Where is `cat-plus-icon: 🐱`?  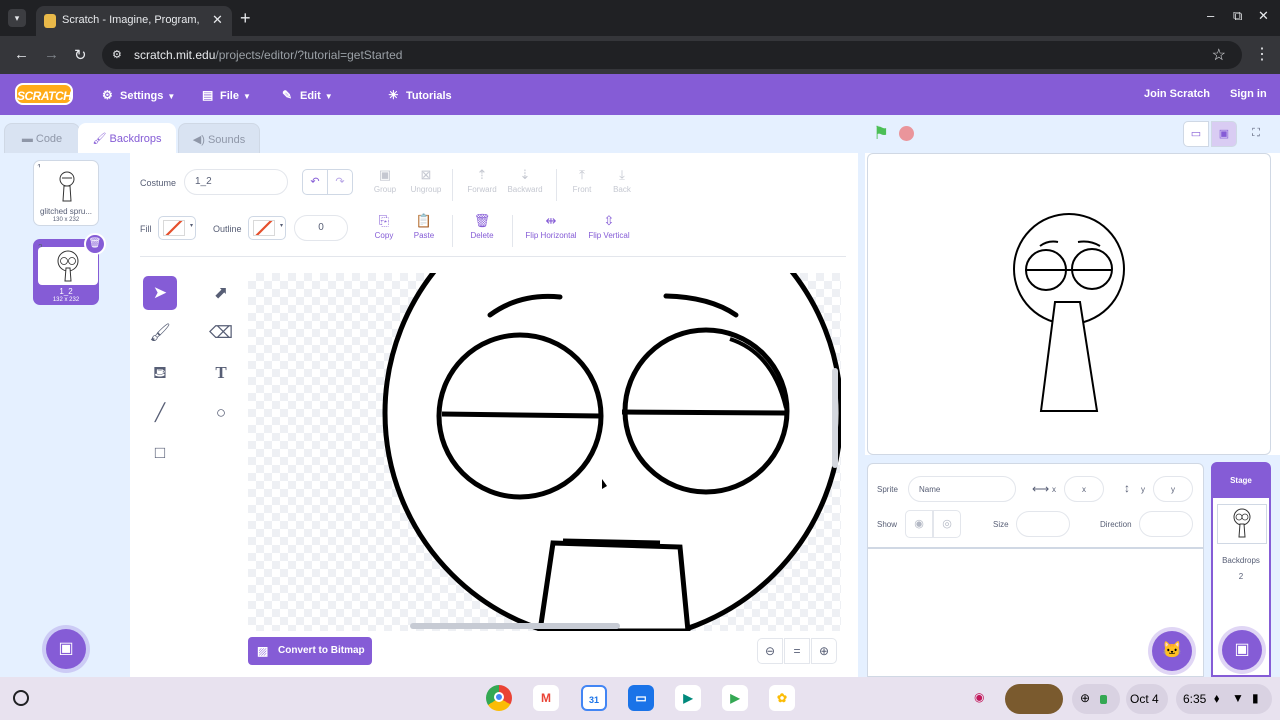 cat-plus-icon: 🐱 is located at coordinates (1172, 650).